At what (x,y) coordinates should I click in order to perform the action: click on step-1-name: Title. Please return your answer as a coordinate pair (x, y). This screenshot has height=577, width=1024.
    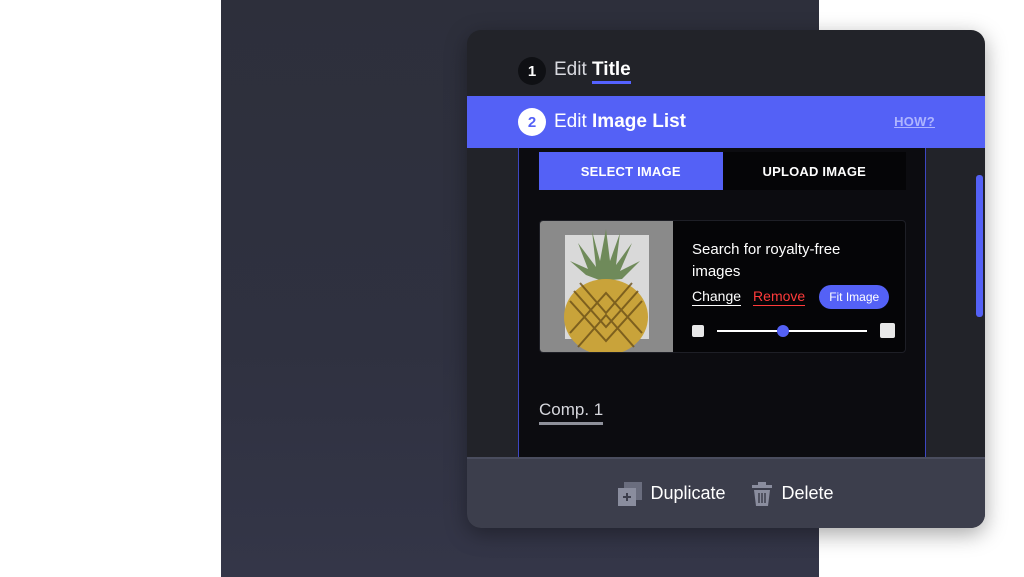
    Looking at the image, I should click on (611, 71).